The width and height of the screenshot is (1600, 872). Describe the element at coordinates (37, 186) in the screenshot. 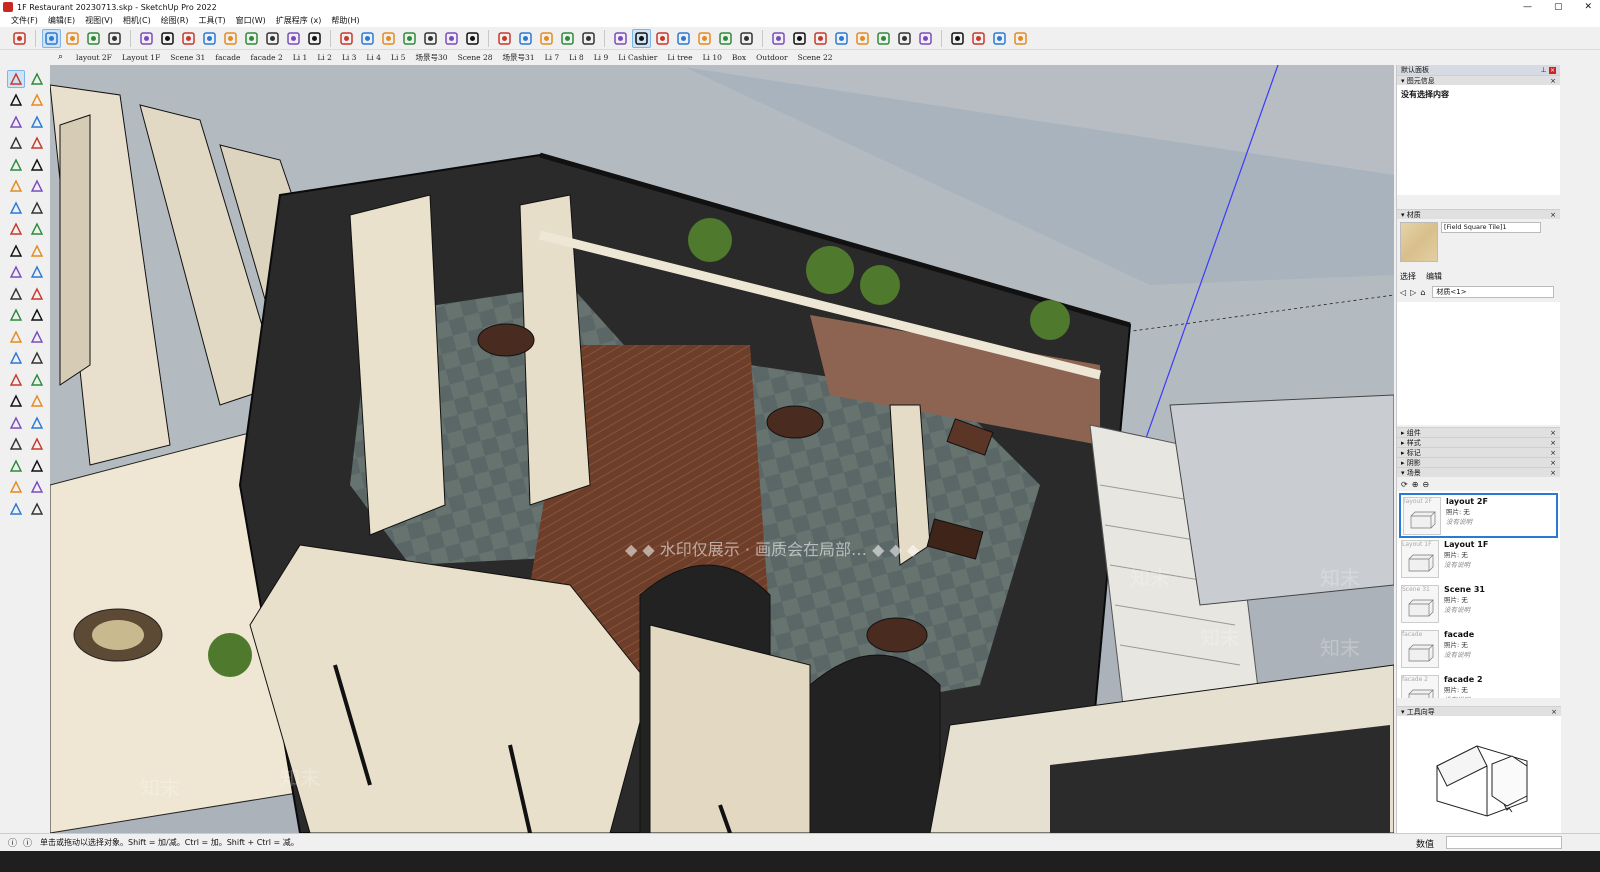

I see `polygon-icon` at that location.